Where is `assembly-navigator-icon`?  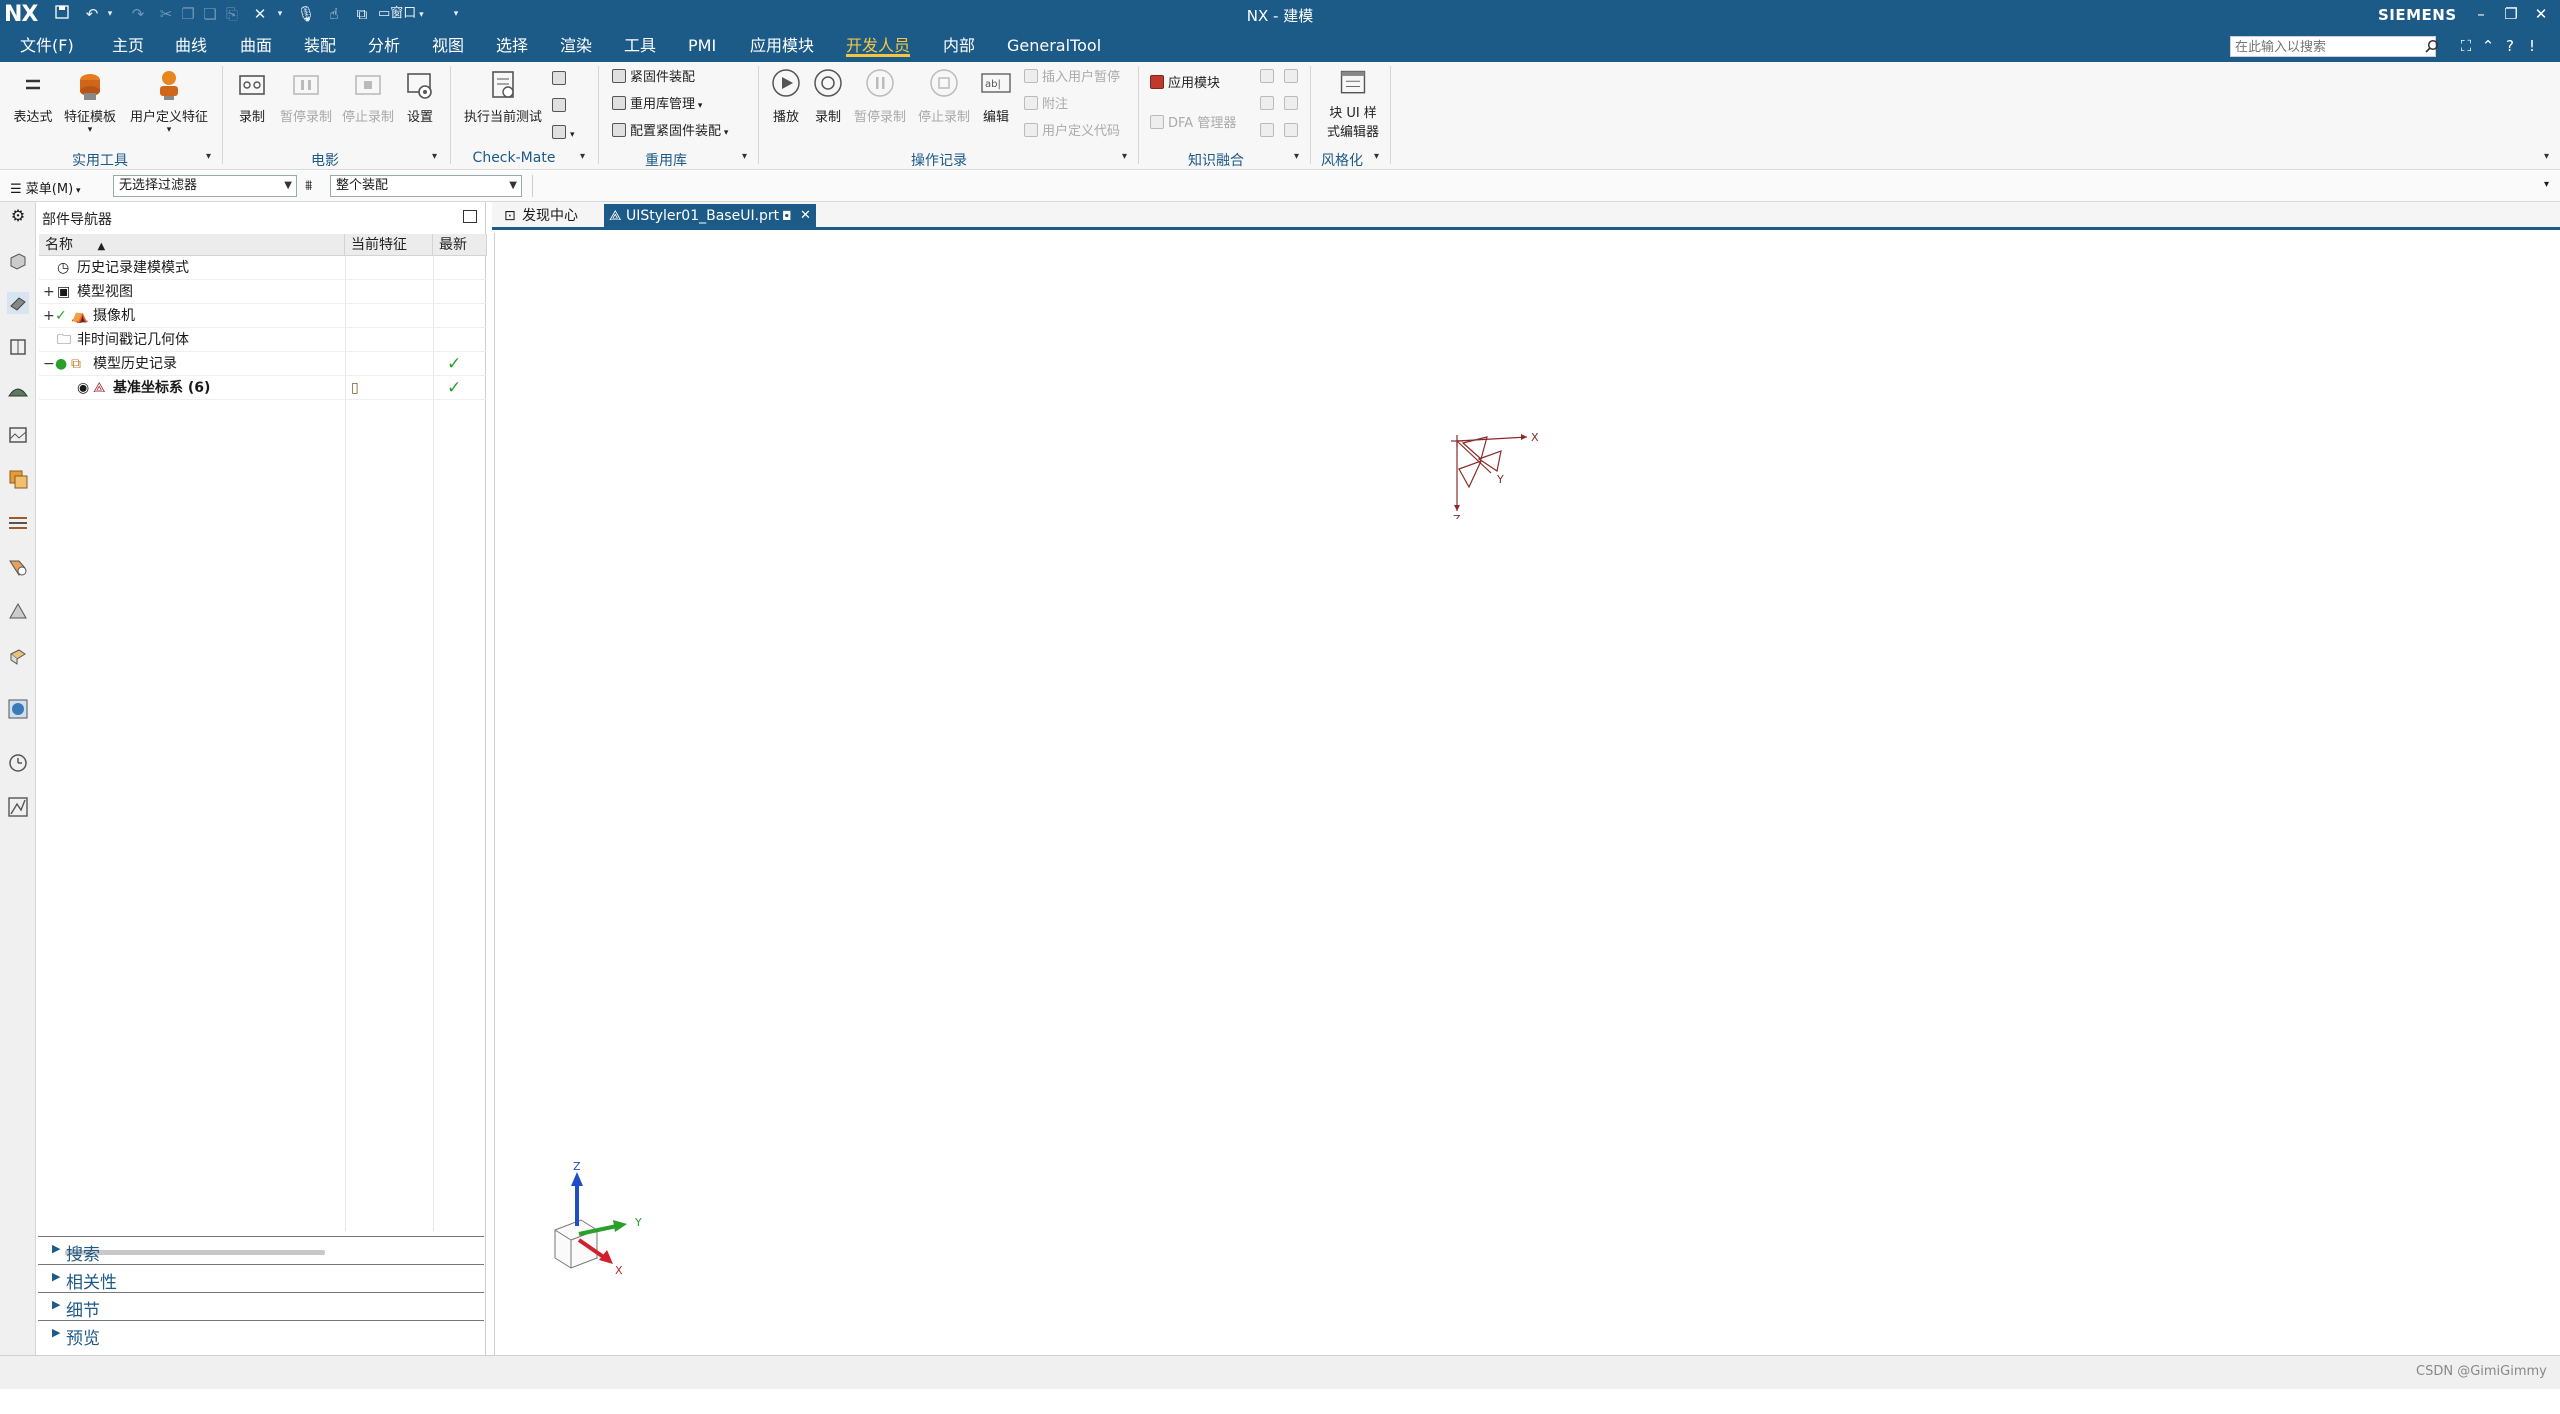 assembly-navigator-icon is located at coordinates (18, 261).